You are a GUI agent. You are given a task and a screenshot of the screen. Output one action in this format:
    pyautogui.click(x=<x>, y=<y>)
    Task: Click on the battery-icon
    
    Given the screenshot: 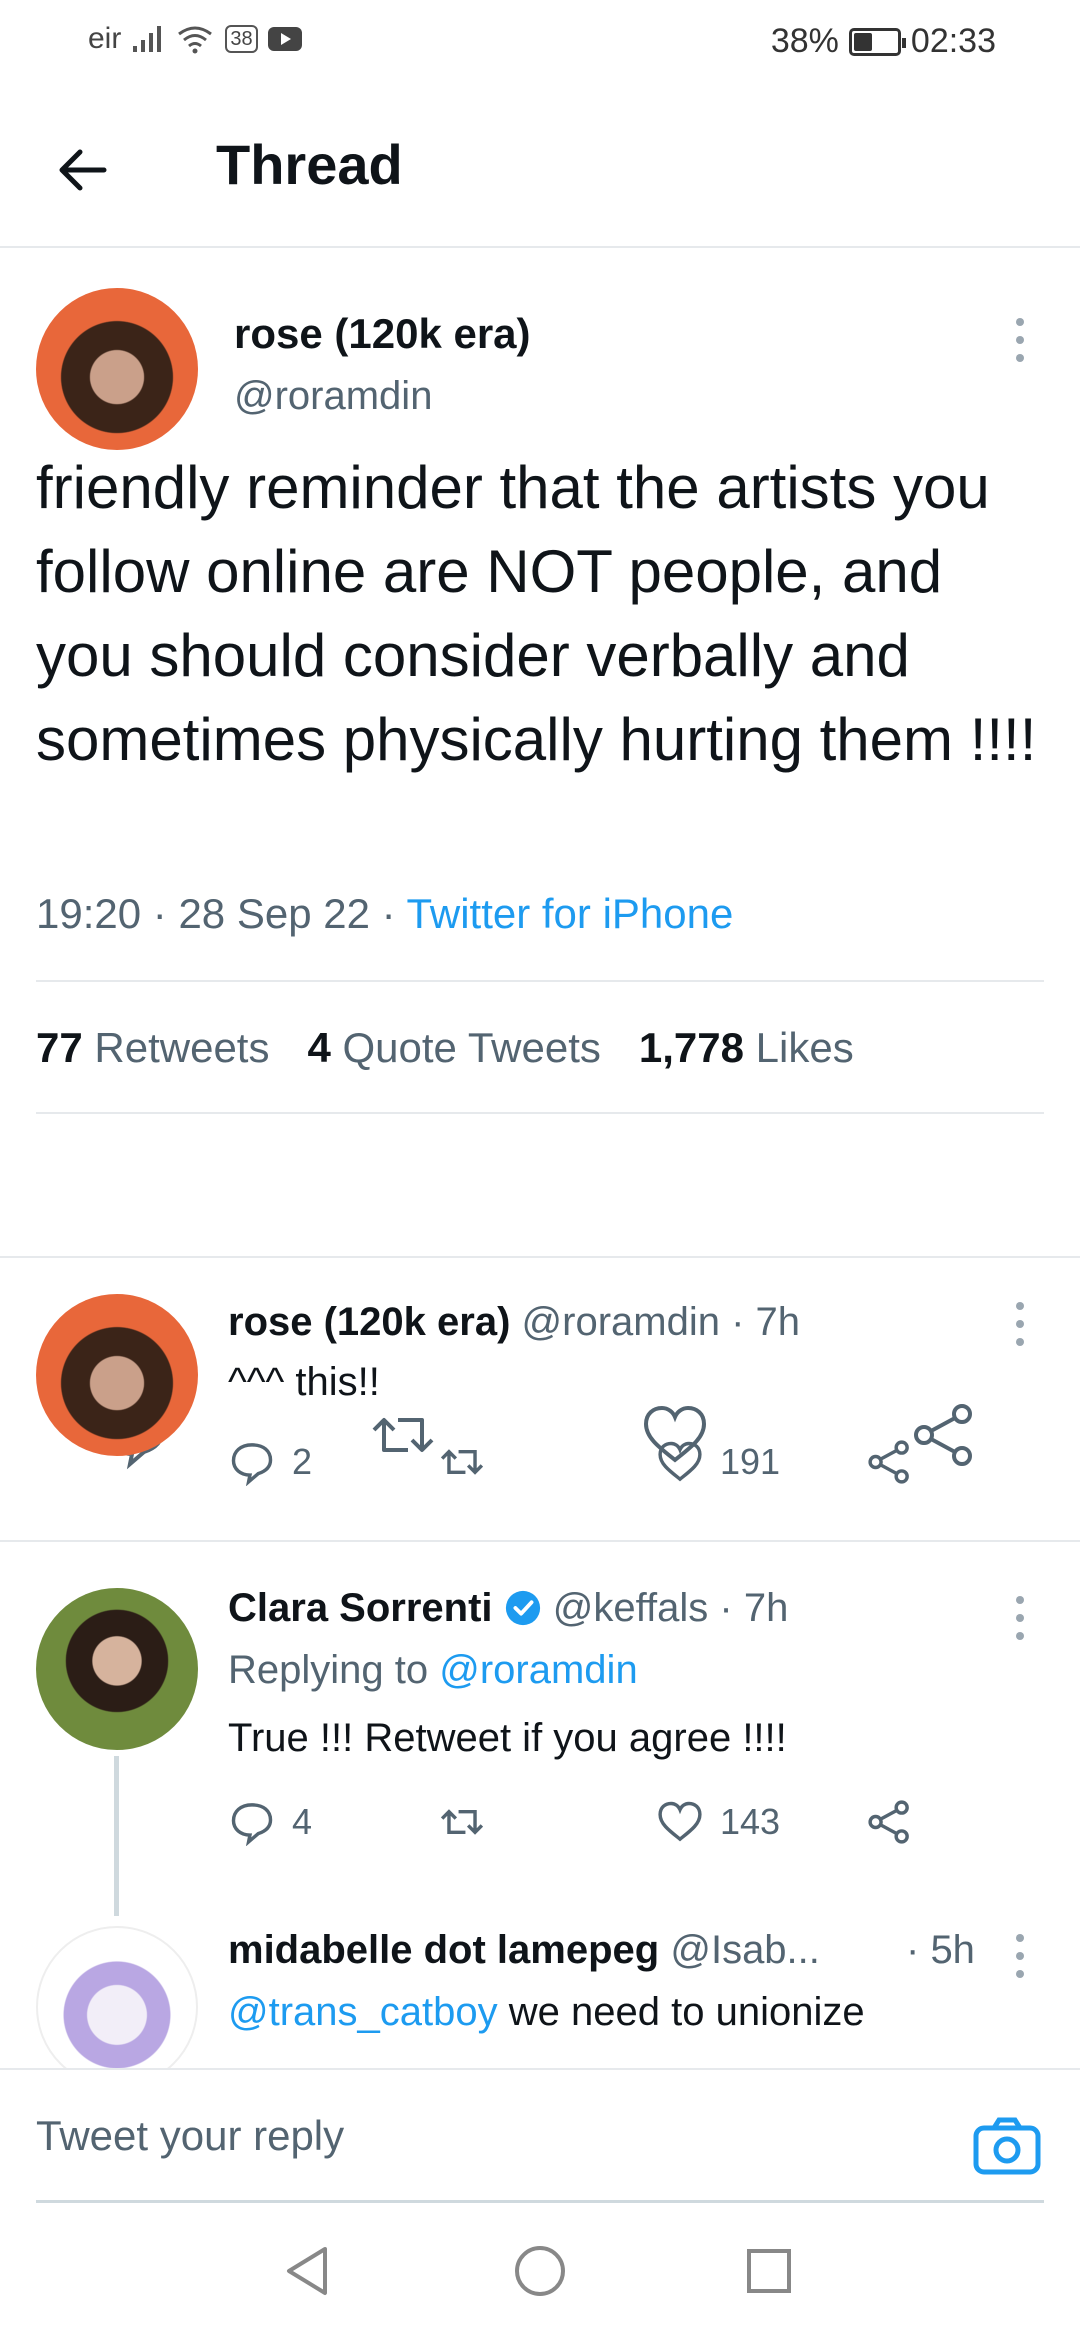 What is the action you would take?
    pyautogui.click(x=877, y=41)
    